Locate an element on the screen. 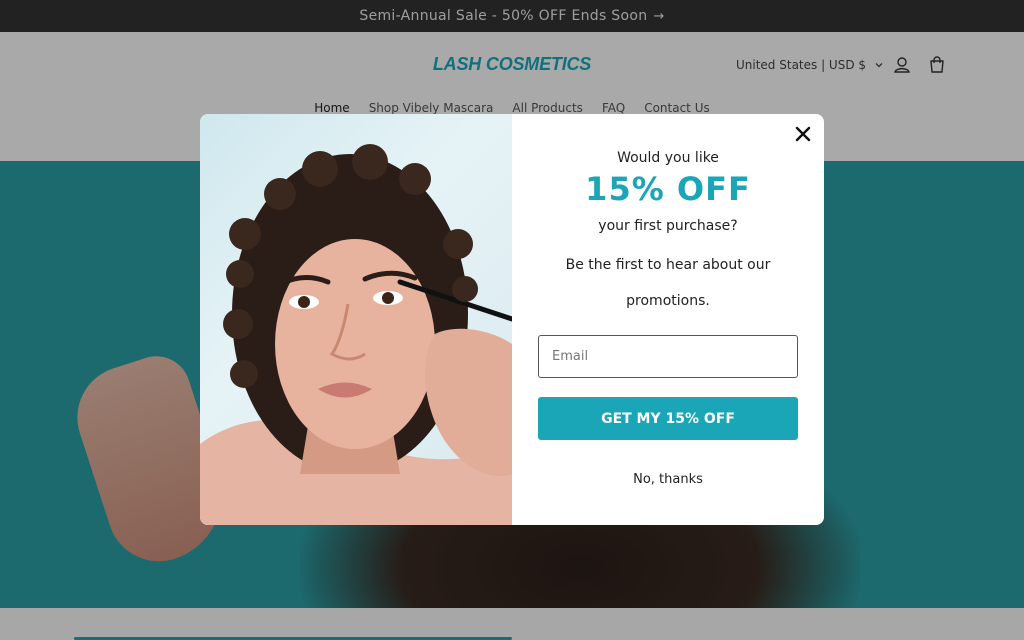 The image size is (1024, 640). popup-subtext: your first purchase? is located at coordinates (668, 226).